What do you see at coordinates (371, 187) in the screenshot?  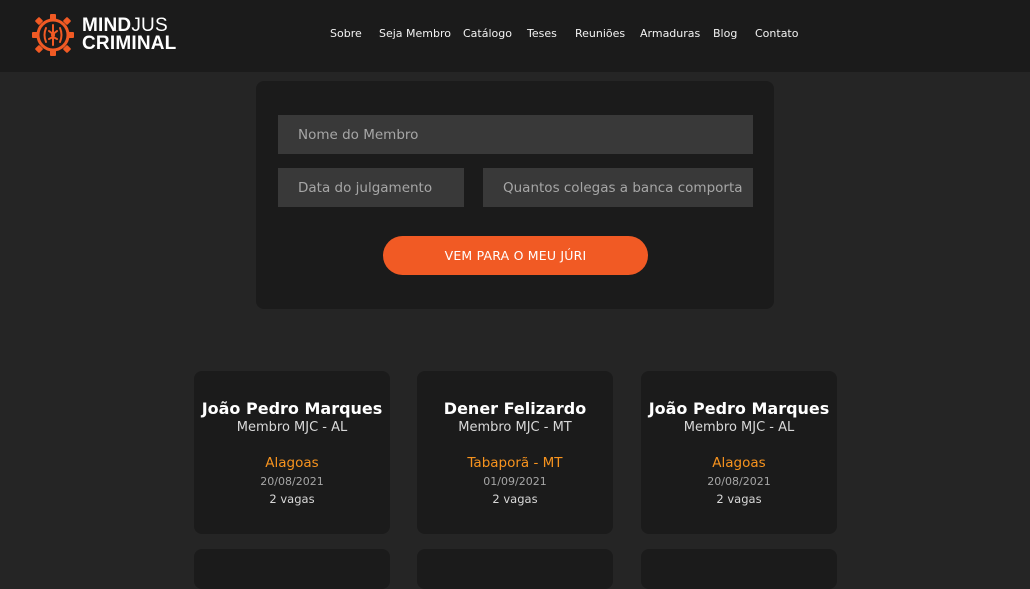 I see `trial-date-input` at bounding box center [371, 187].